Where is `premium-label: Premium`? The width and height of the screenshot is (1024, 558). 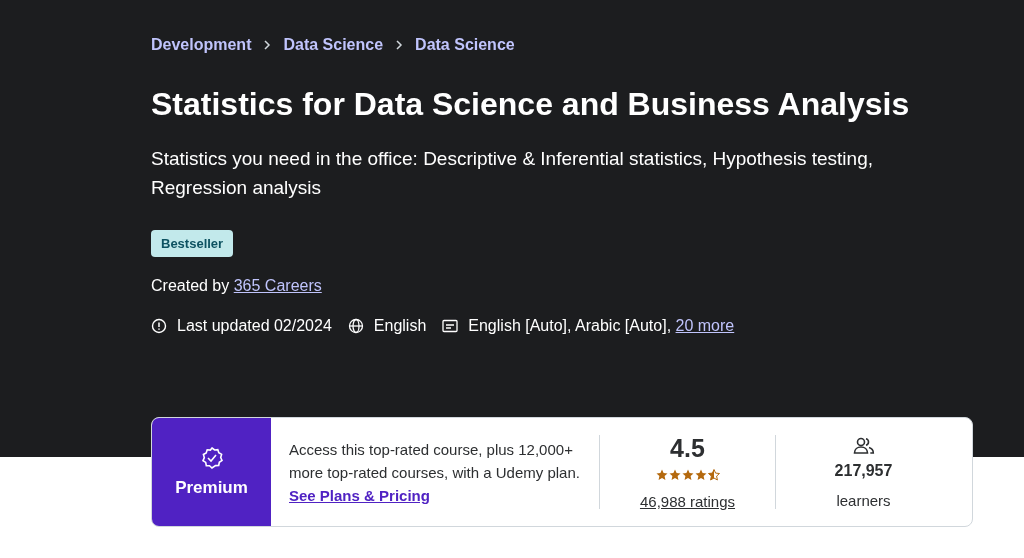
premium-label: Premium is located at coordinates (211, 488).